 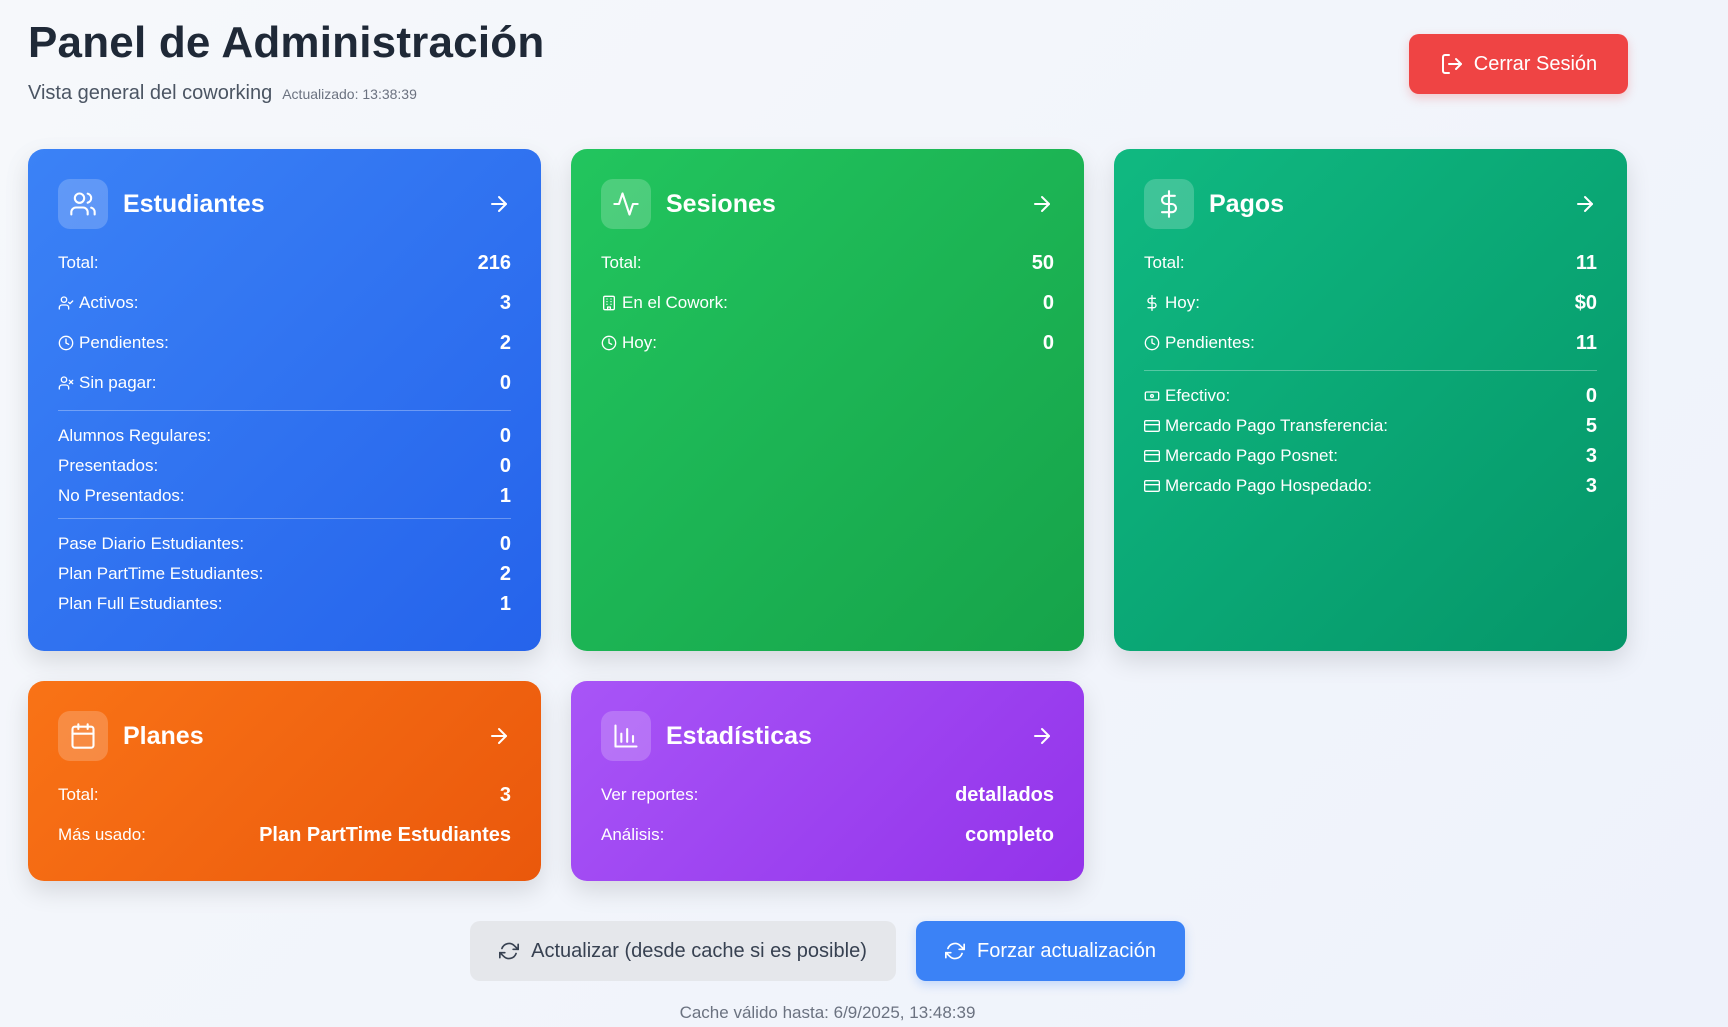 I want to click on stat-row-efectivo: Efectivo: 0, so click(x=1370, y=396).